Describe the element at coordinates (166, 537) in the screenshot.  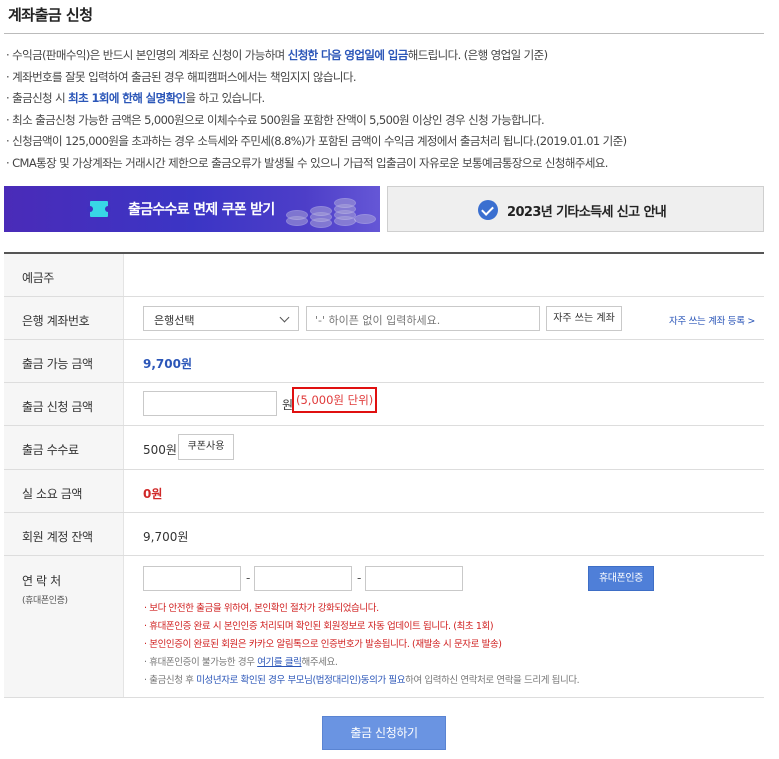
I see `account-balance-value: 9,700원` at that location.